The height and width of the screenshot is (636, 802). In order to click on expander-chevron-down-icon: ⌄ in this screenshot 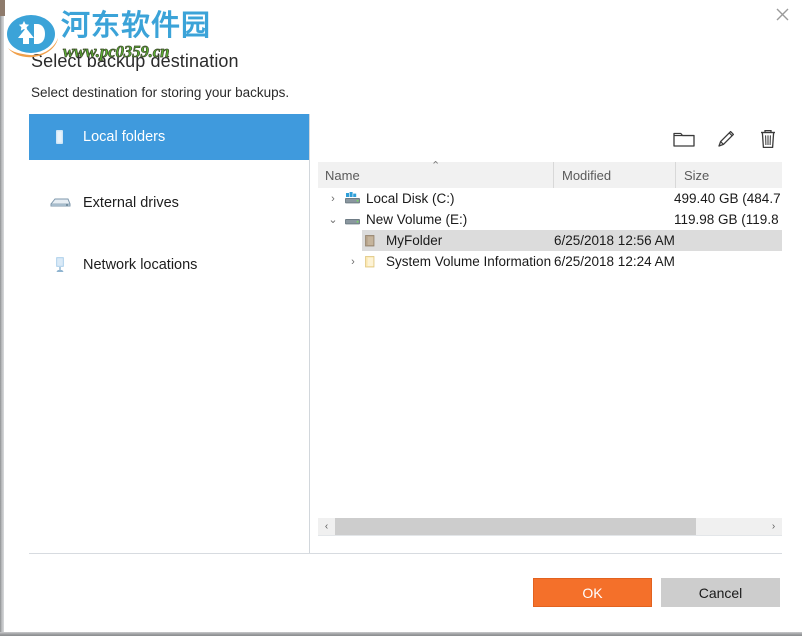, I will do `click(333, 219)`.